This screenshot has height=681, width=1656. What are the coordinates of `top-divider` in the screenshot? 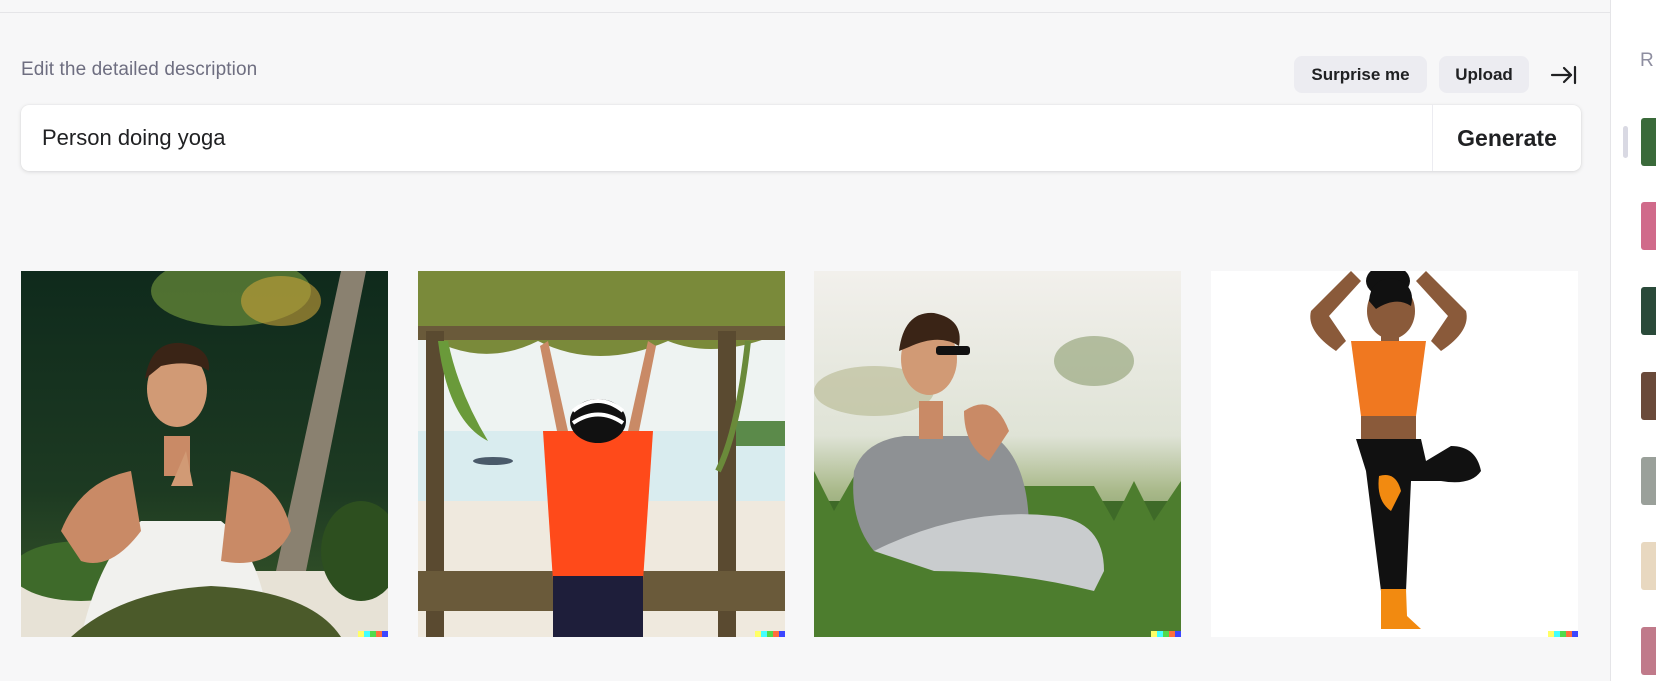 It's located at (805, 6).